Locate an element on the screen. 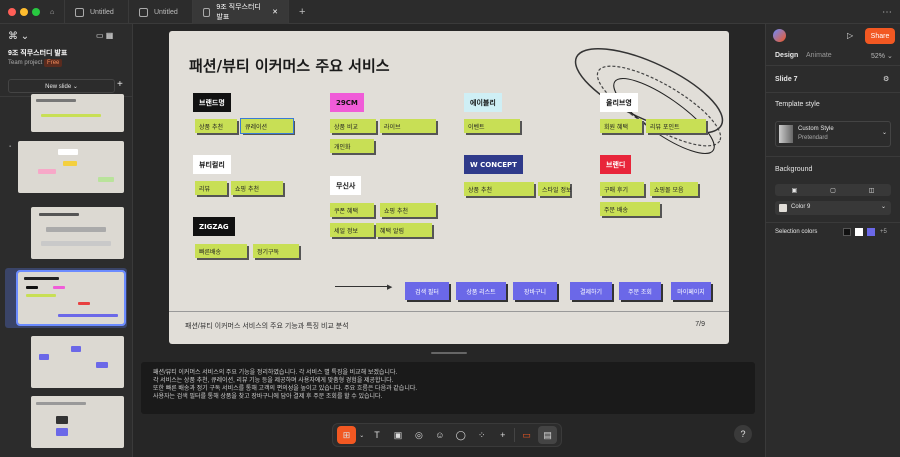  flow-step: 마이페이지 is located at coordinates (691, 291).